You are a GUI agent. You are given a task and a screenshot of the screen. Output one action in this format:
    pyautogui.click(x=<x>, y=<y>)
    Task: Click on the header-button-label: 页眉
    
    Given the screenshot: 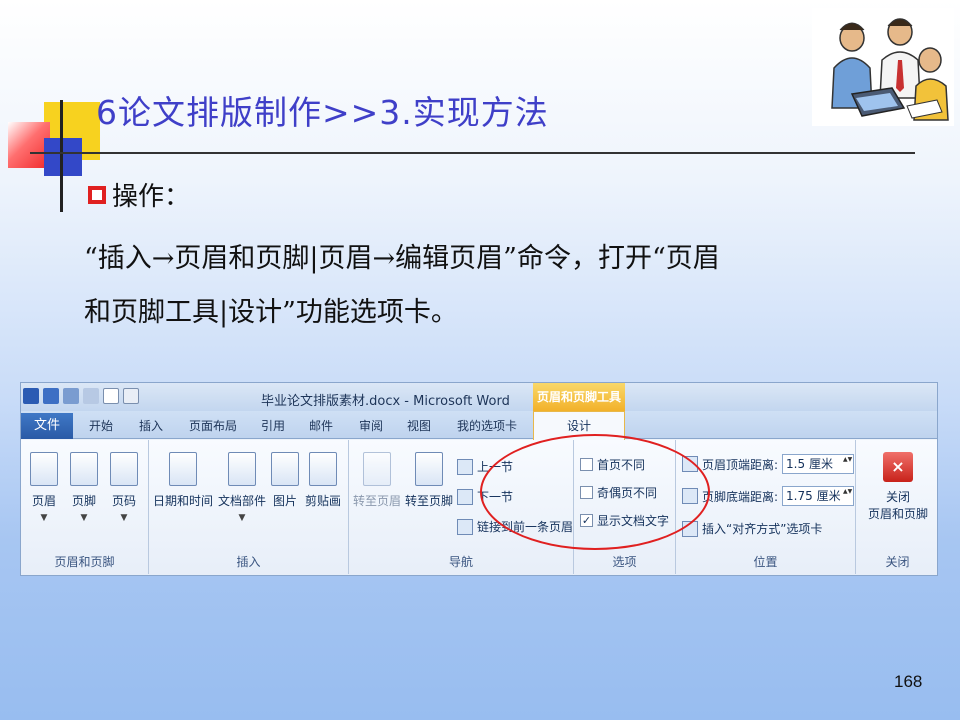 What is the action you would take?
    pyautogui.click(x=43, y=501)
    